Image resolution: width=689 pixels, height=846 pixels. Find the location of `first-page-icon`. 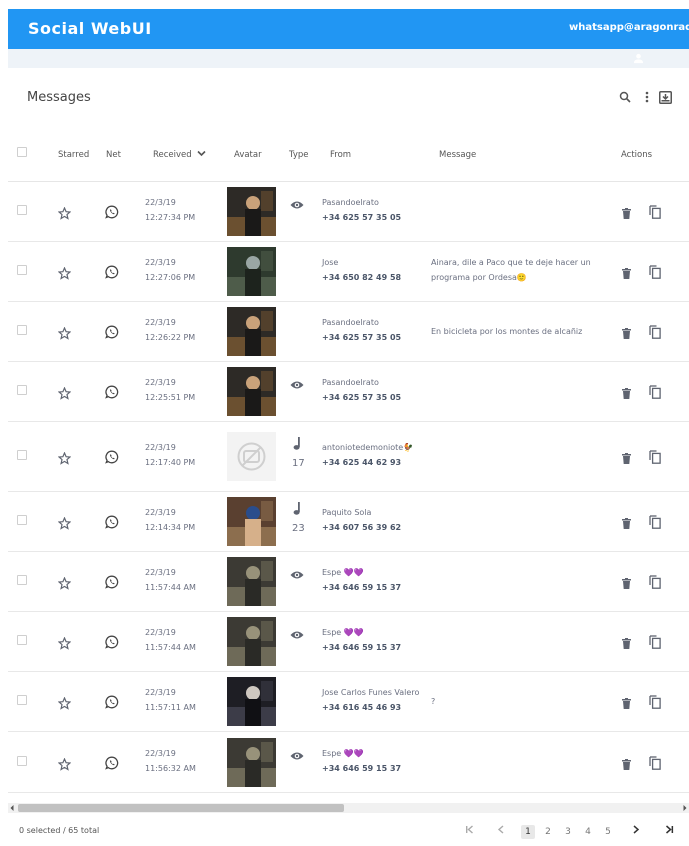

first-page-icon is located at coordinates (469, 832).